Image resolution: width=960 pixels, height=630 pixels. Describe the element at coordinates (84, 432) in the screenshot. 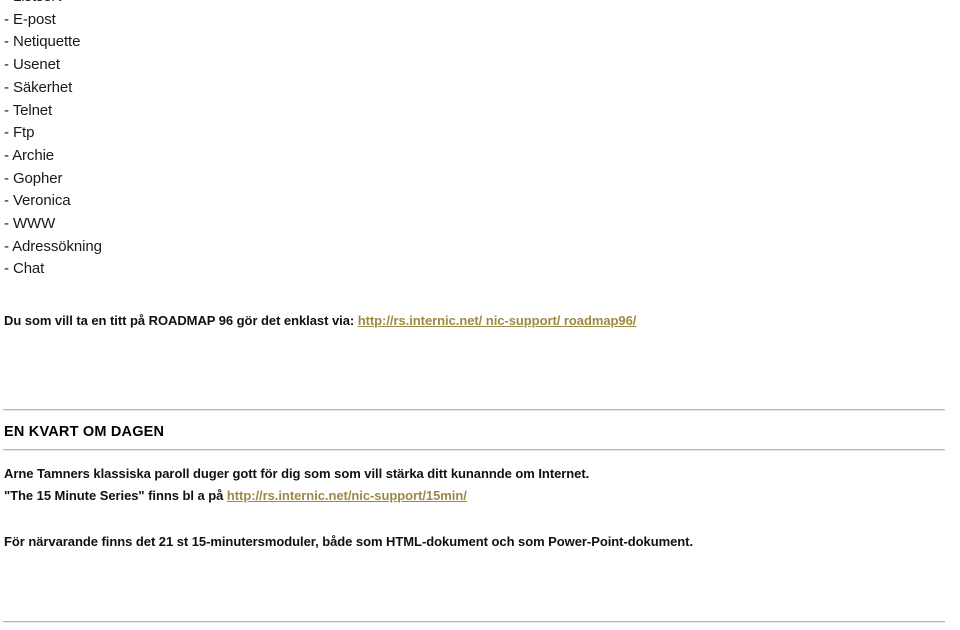

I see `section-heading: EN KVART OM DAGEN` at that location.